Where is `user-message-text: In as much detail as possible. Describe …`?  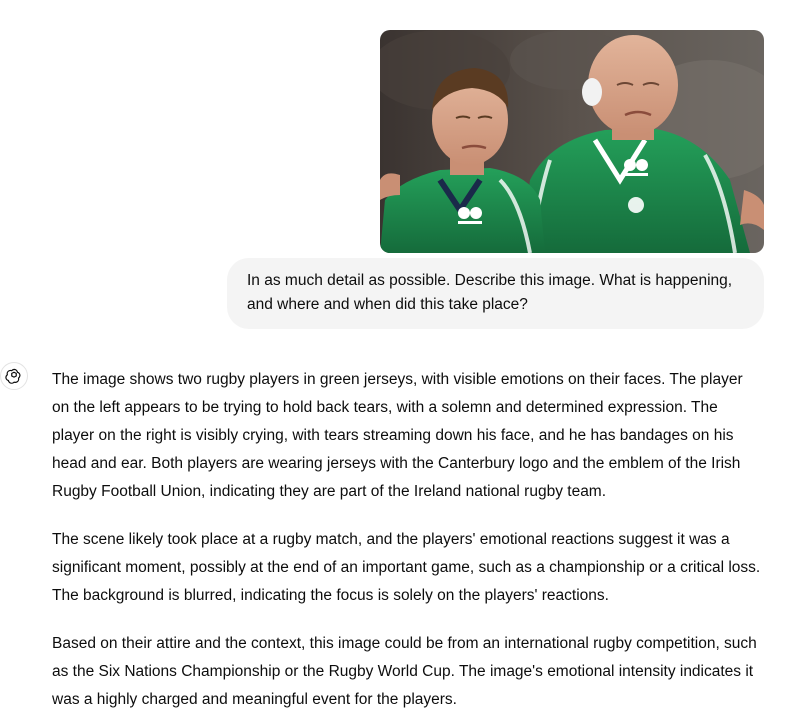 user-message-text: In as much detail as possible. Describe … is located at coordinates (490, 292).